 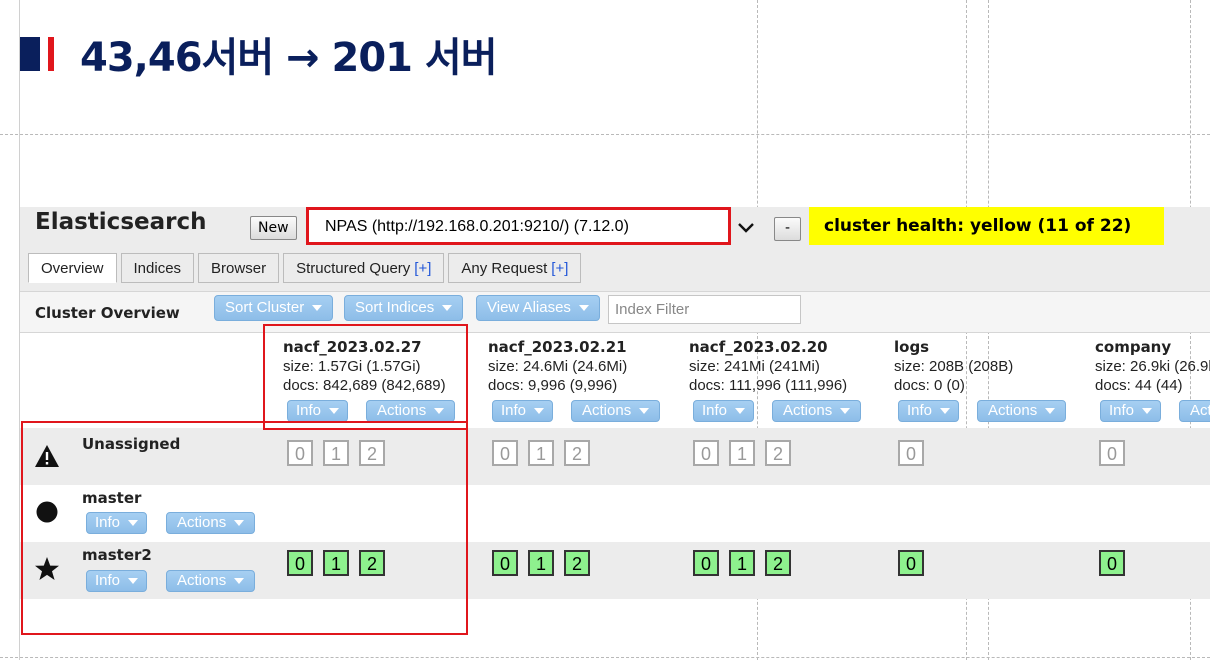 What do you see at coordinates (768, 385) in the screenshot?
I see `index-docs: docs: 111,996 (111,996)` at bounding box center [768, 385].